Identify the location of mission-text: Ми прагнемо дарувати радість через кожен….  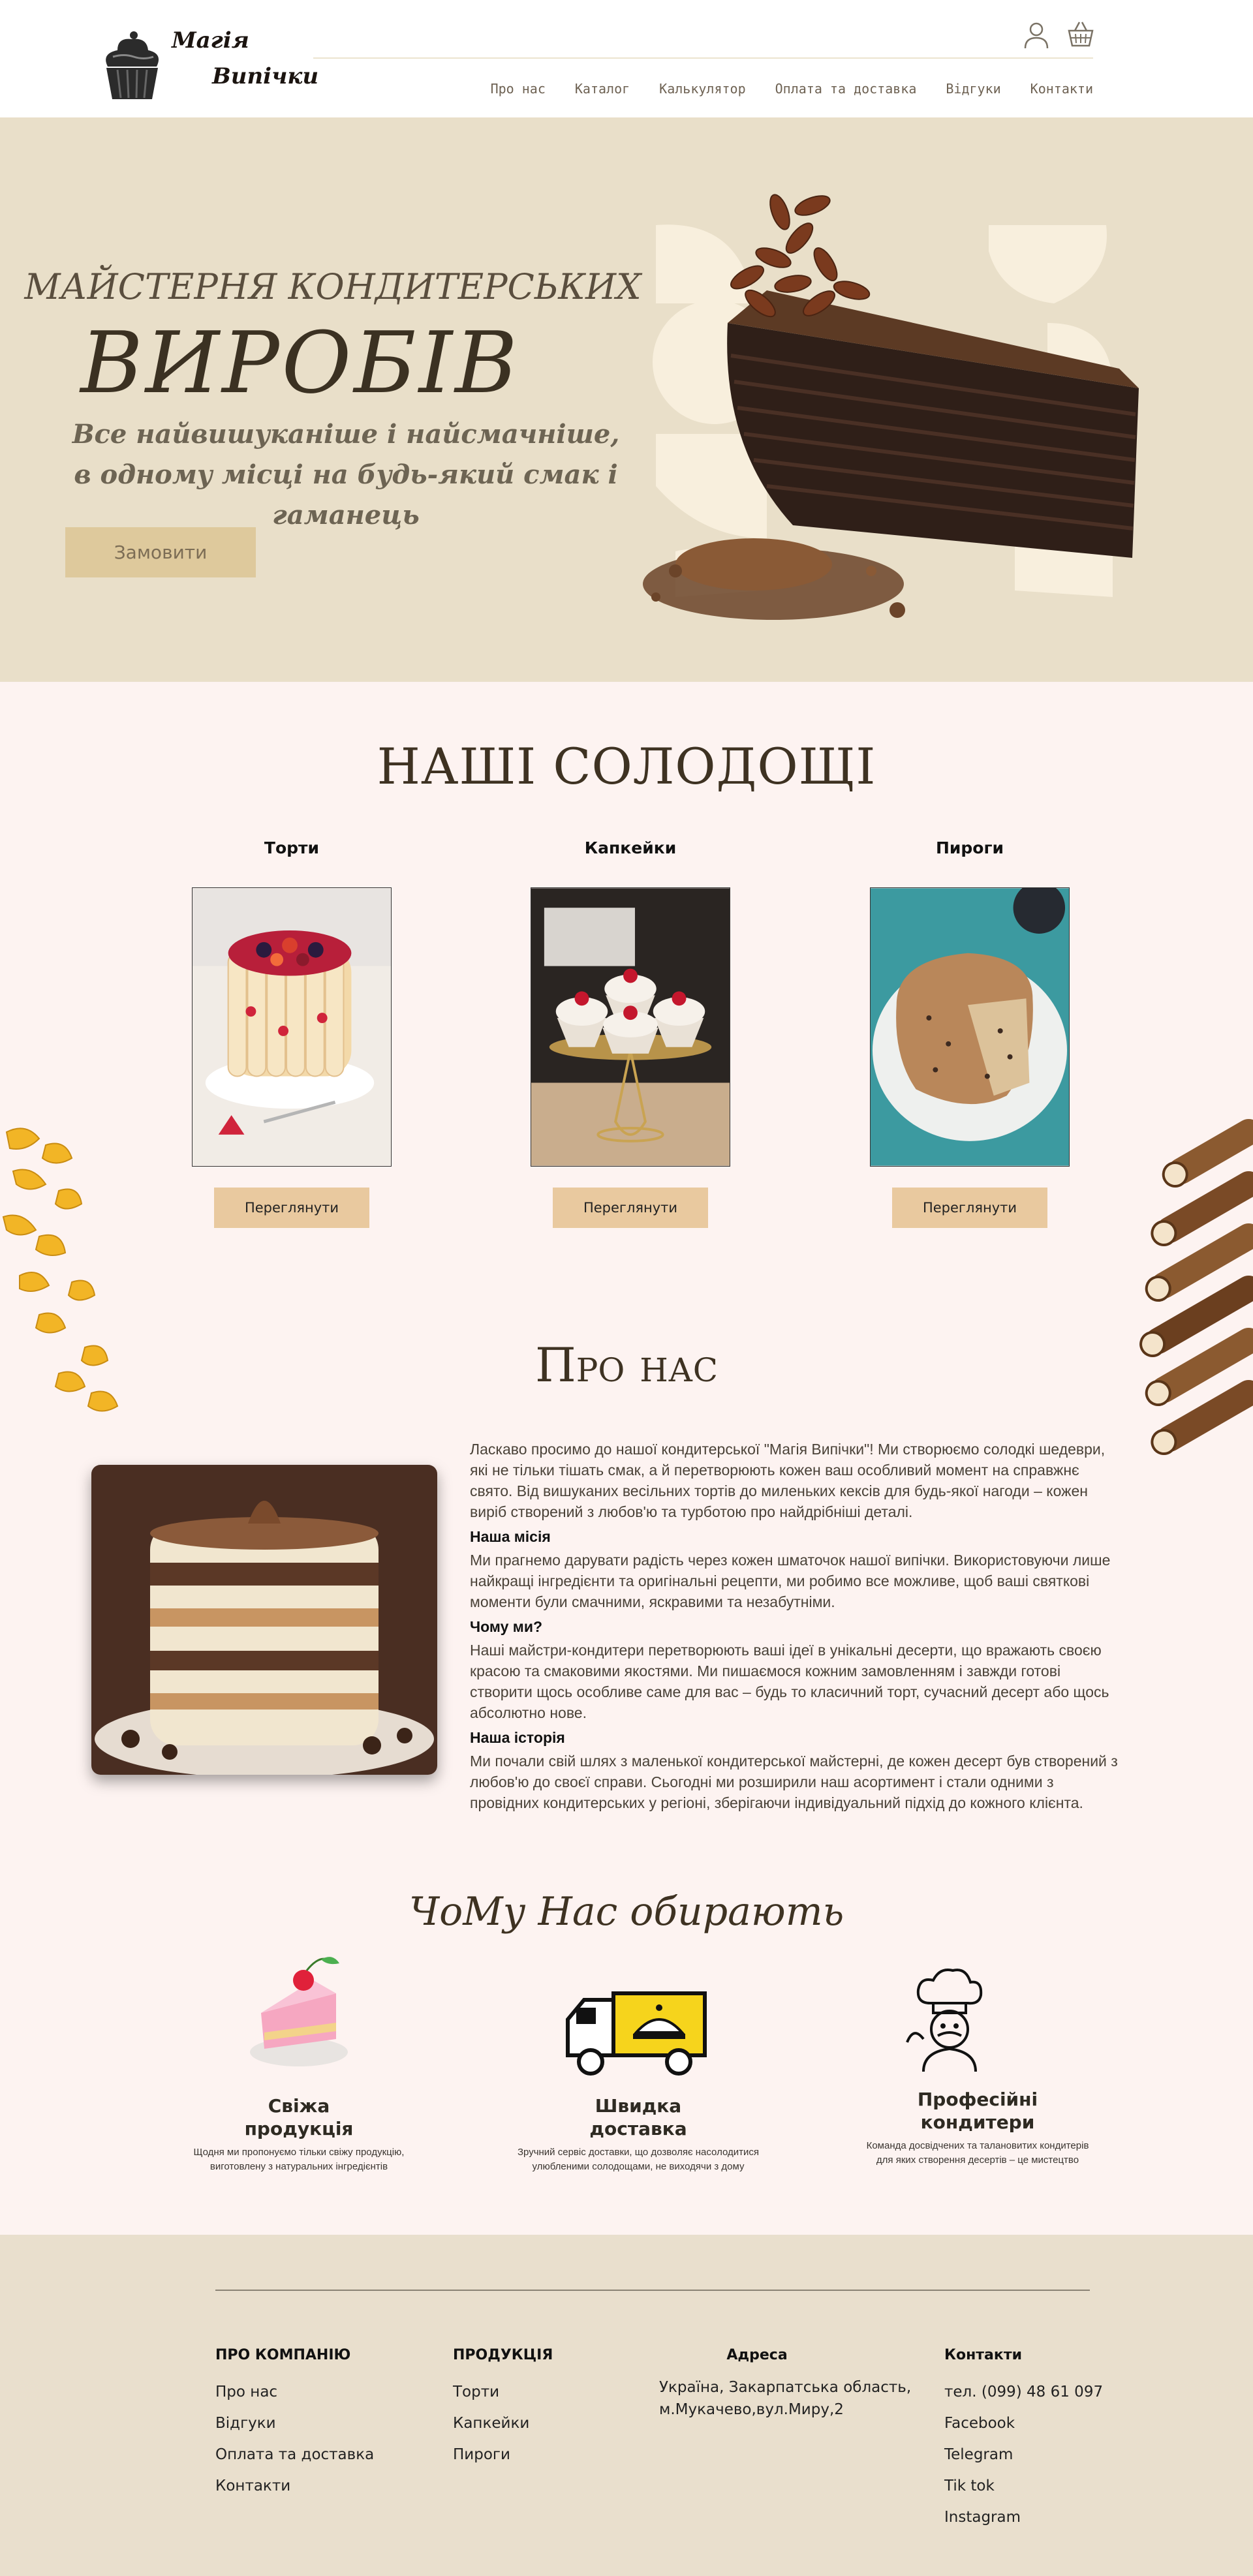
(790, 1581).